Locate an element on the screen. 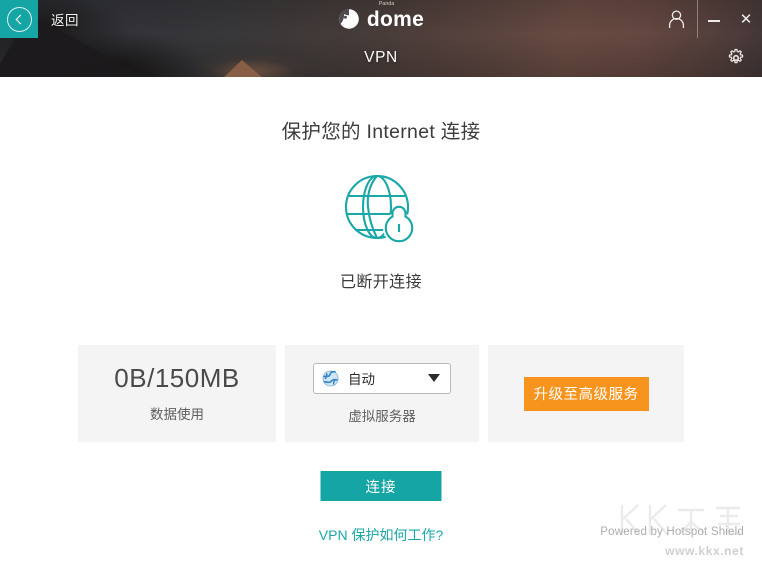 The image size is (762, 561). back-button is located at coordinates (19, 19).